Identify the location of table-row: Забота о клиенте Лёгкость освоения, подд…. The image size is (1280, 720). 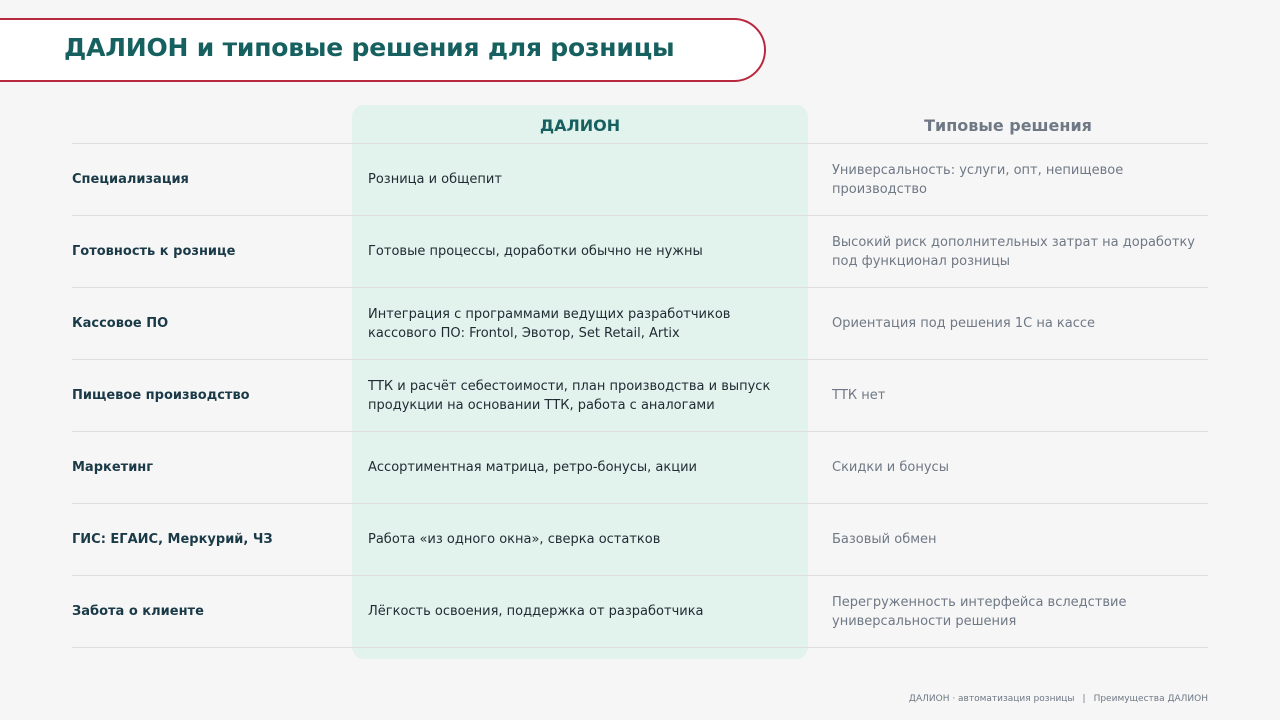
(640, 612).